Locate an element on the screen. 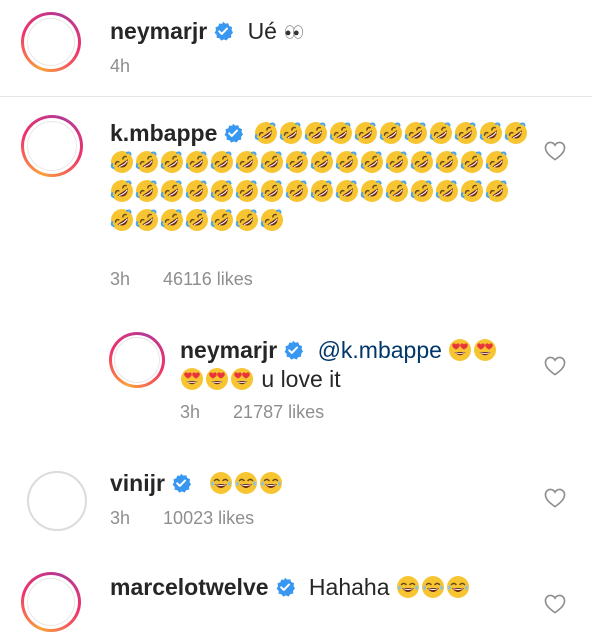 The width and height of the screenshot is (592, 632). username: marcelotwelve is located at coordinates (189, 587).